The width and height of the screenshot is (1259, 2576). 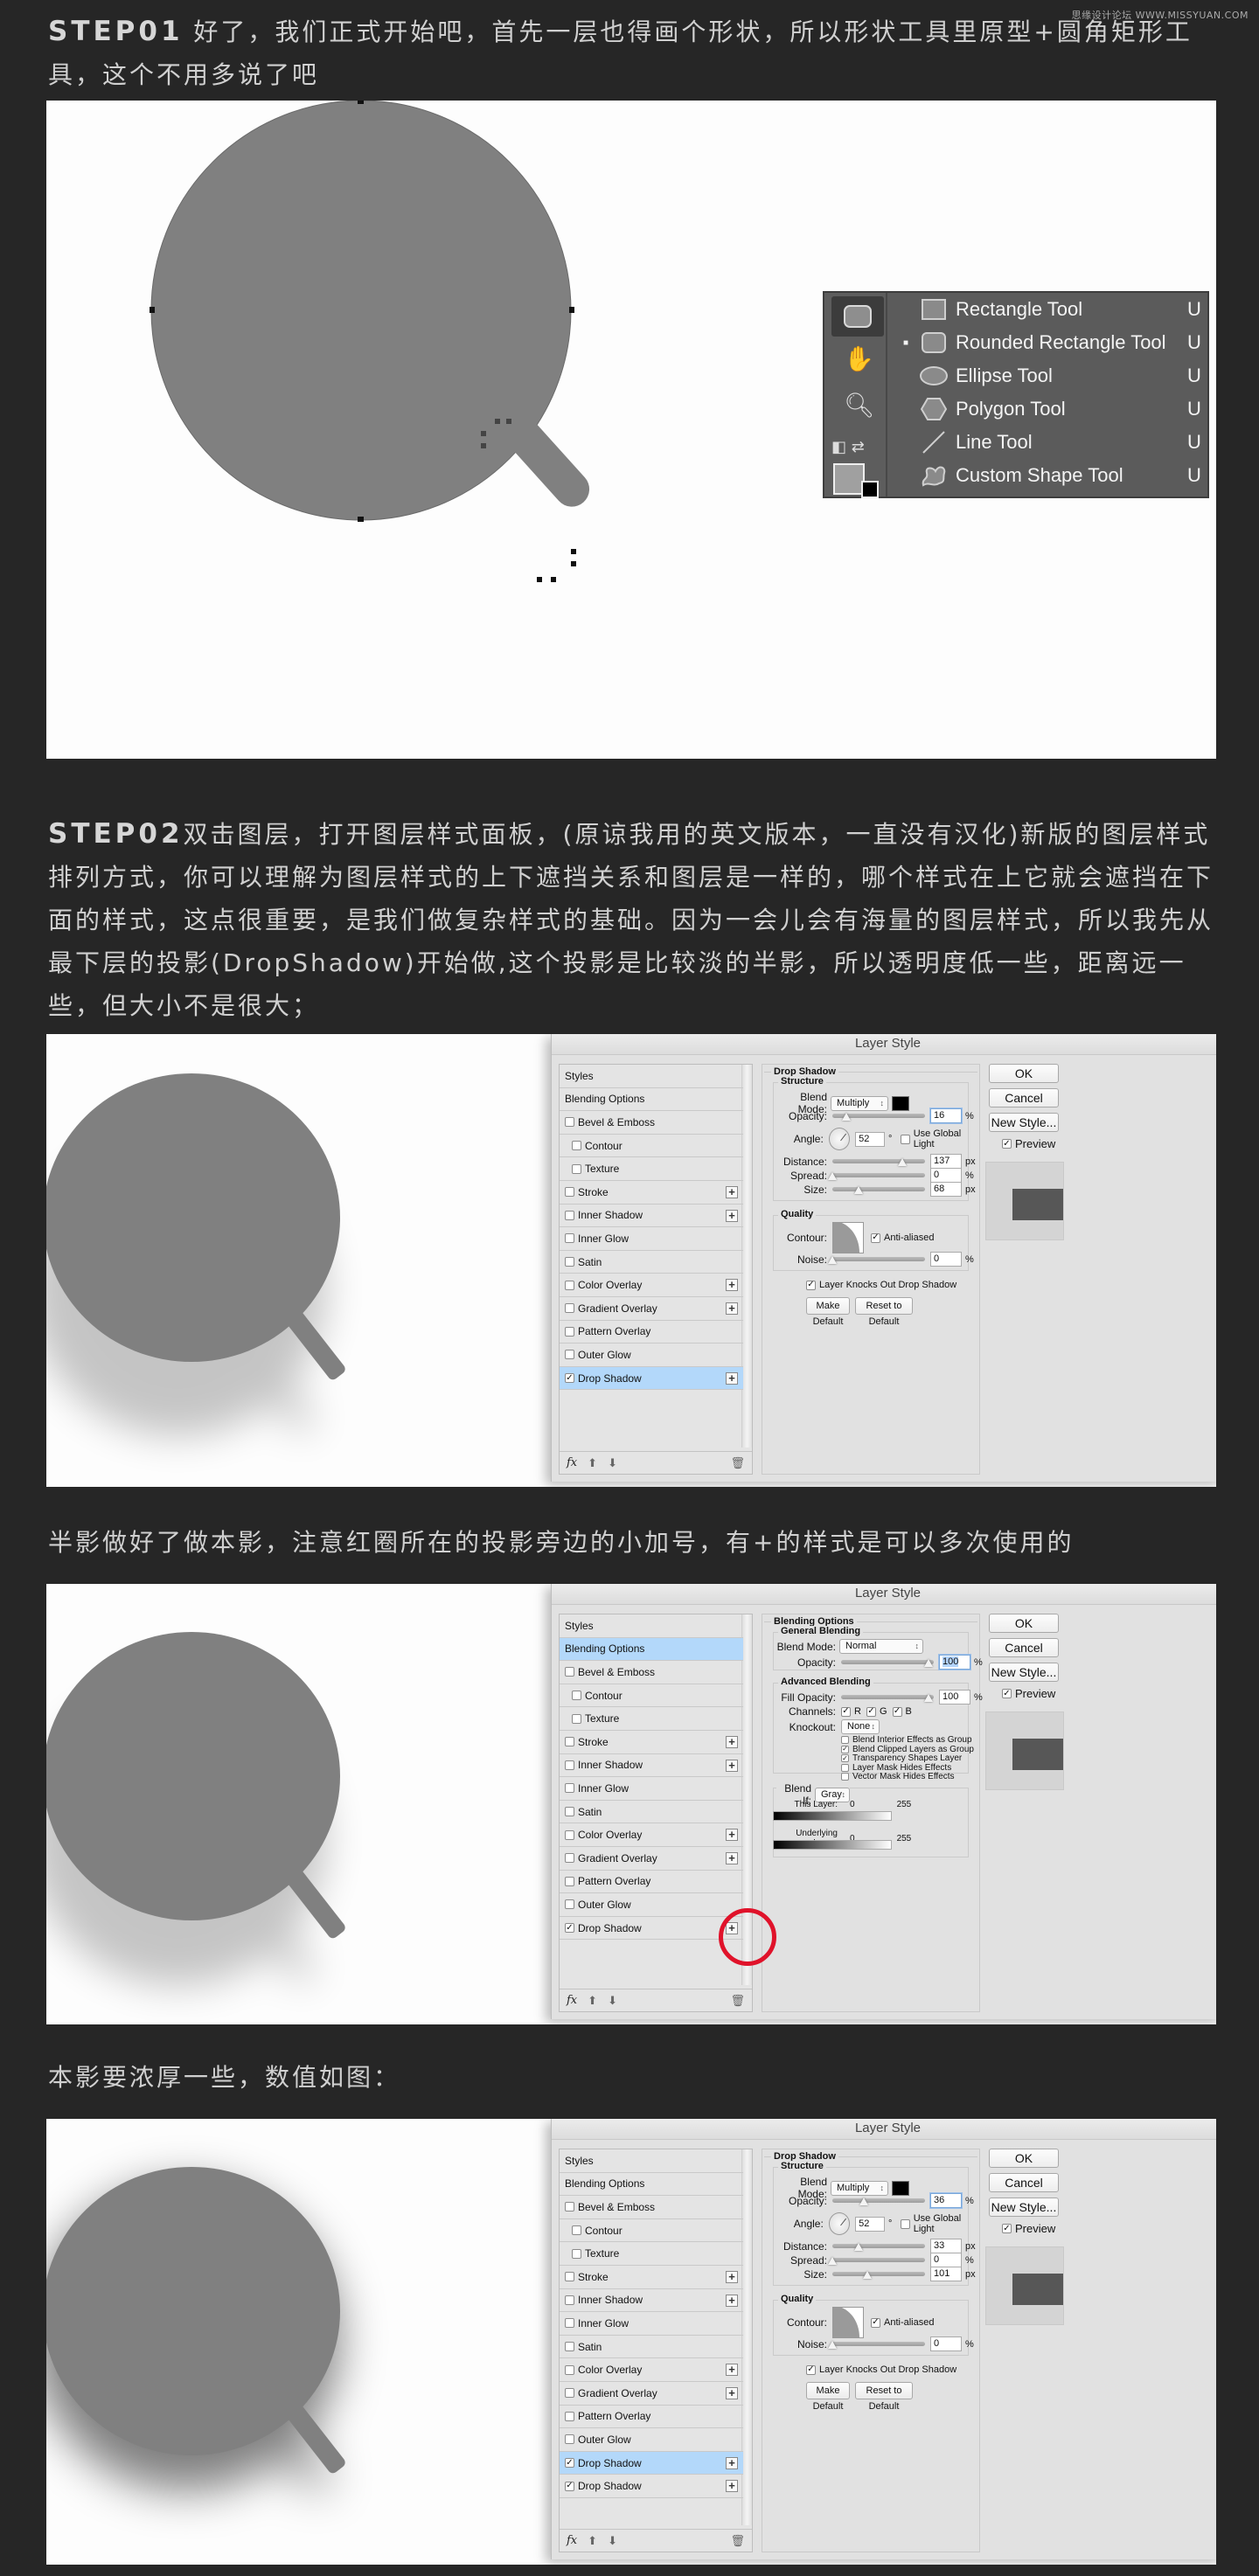 I want to click on fill-opacity-slider, so click(x=887, y=1698).